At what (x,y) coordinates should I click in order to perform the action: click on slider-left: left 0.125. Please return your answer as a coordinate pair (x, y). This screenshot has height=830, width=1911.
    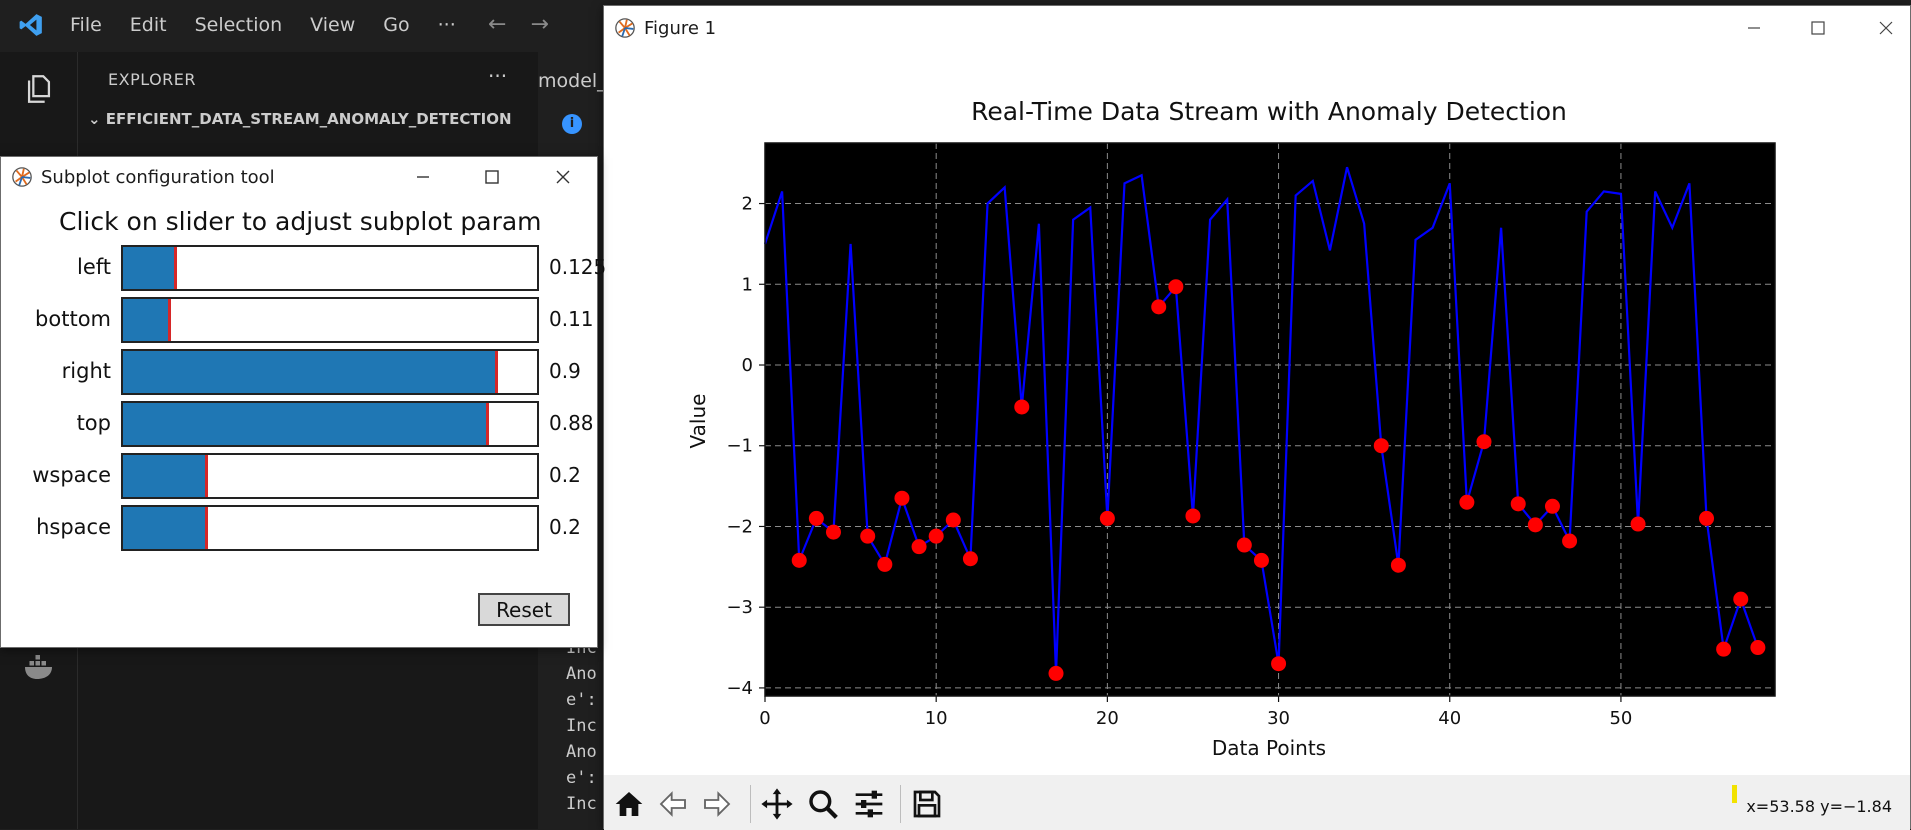
    Looking at the image, I should click on (303, 268).